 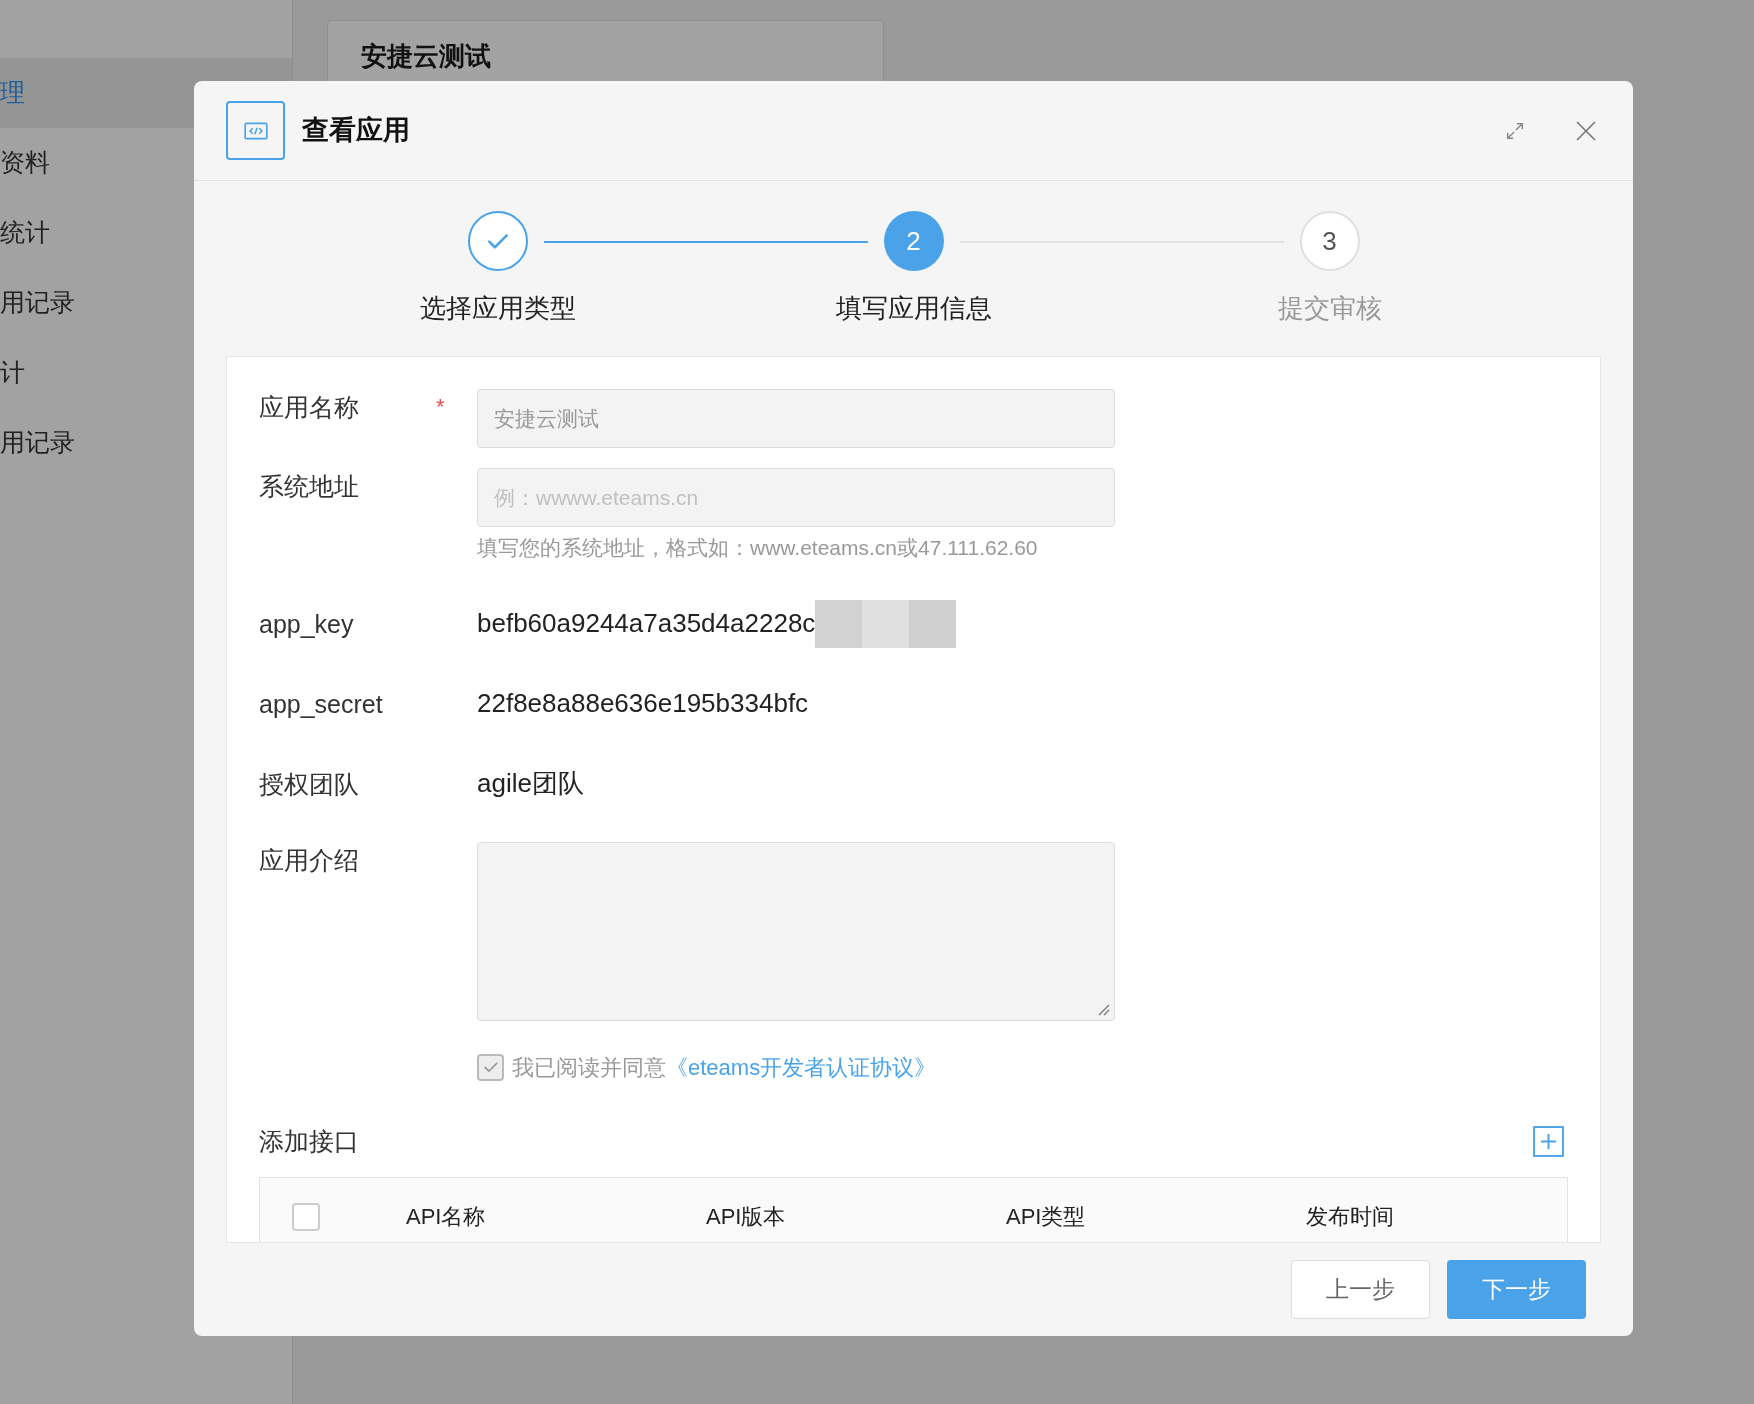 What do you see at coordinates (497, 308) in the screenshot?
I see `step-label: 选择应用类型` at bounding box center [497, 308].